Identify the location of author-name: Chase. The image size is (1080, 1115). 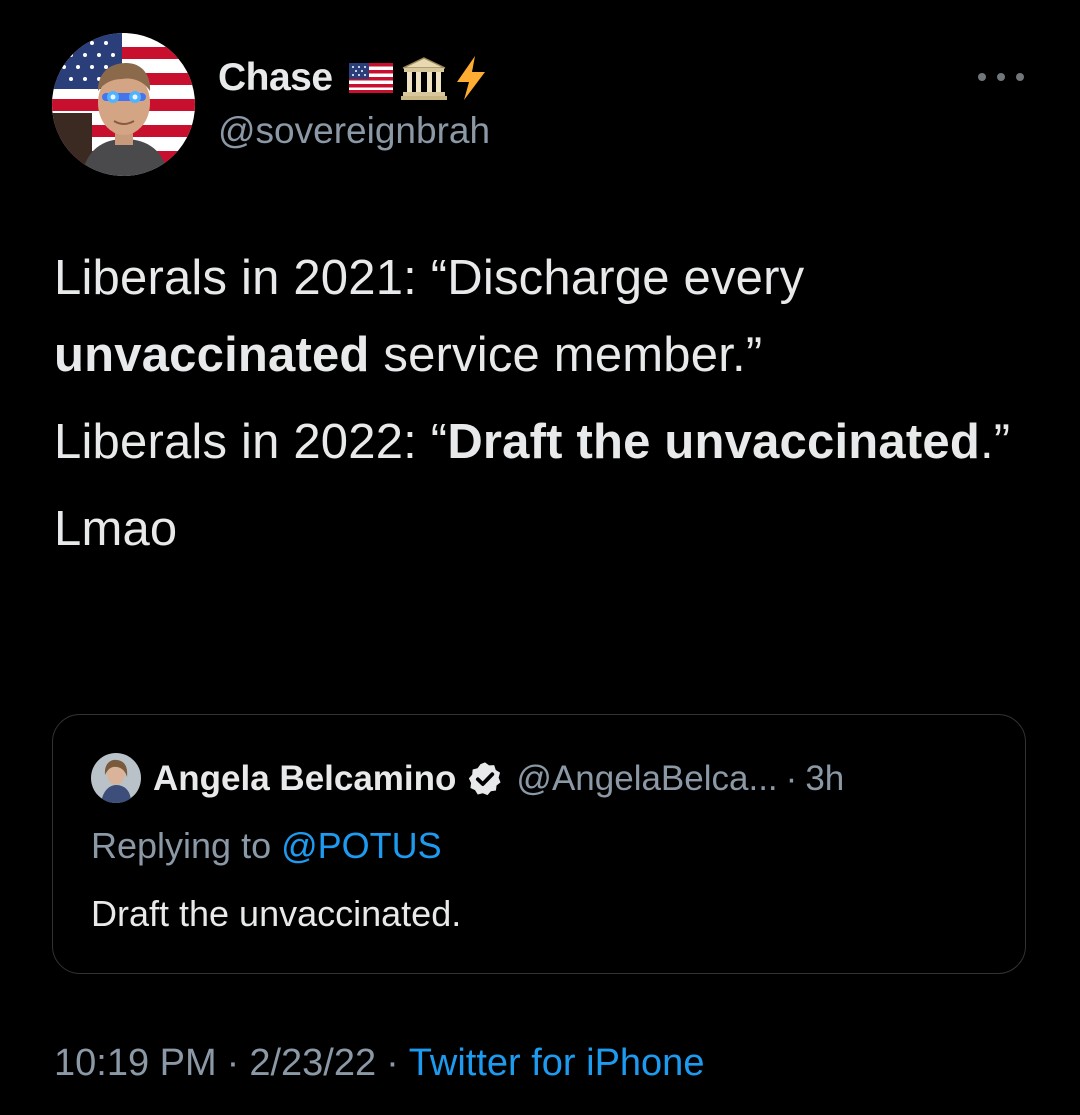
(275, 78).